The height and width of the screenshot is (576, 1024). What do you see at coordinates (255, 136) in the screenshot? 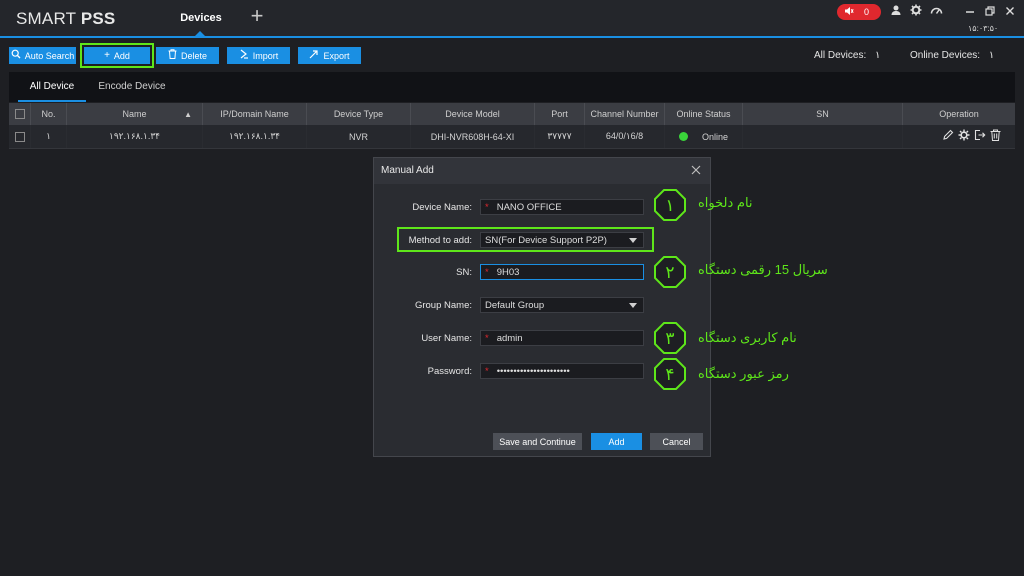
I see `cell-ip: ۱۹۲.۱۶۸.۱.۳۴` at bounding box center [255, 136].